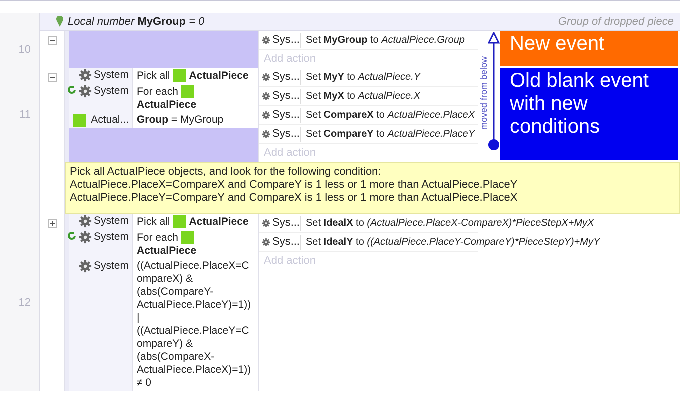 This screenshot has width=680, height=401. Describe the element at coordinates (372, 188) in the screenshot. I see `comment-text: Pick all ActualPiece objects, and look for the following condition: ActualPiece.PlaceX=CompareX and CompareY is 1 less or 1 more than ActualPiece.PlaceY ActualPiece.PlaceY=CompareY and CompareX is 1 less or 1 more than ActualPiece.PlaceX` at that location.